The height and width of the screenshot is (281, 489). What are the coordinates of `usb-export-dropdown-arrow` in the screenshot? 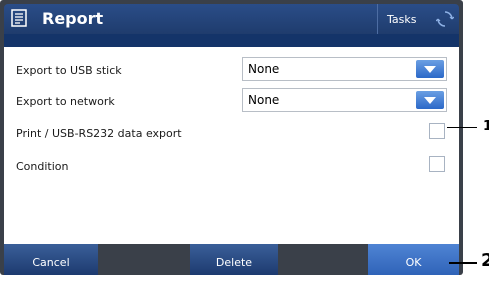 It's located at (430, 69).